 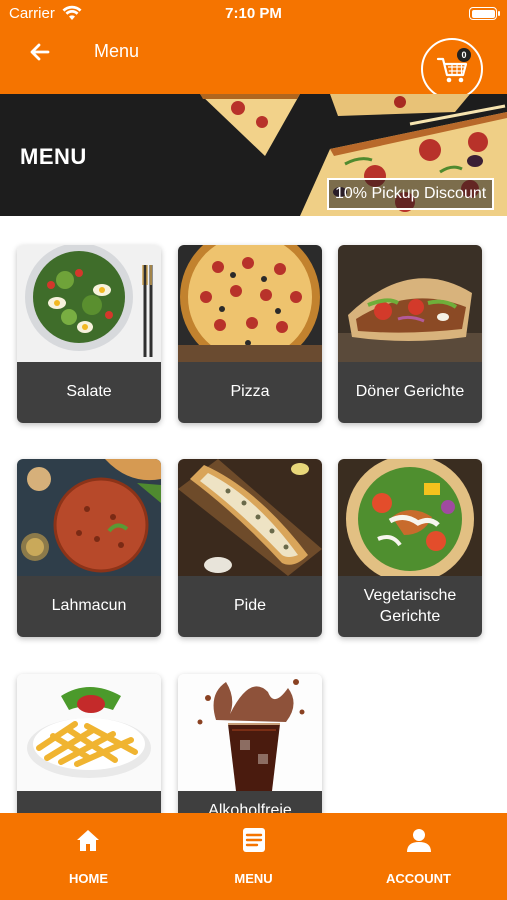 What do you see at coordinates (250, 303) in the screenshot?
I see `pizza-image` at bounding box center [250, 303].